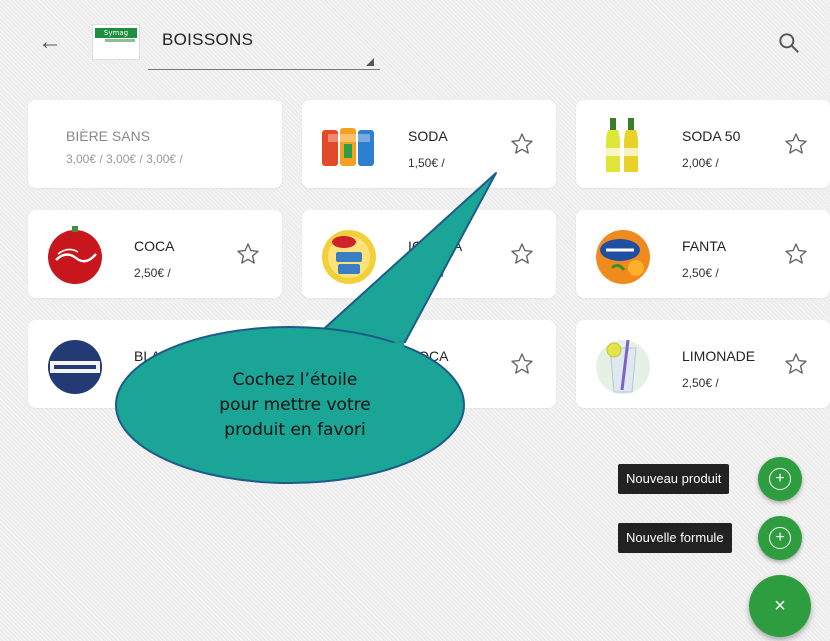  Describe the element at coordinates (780, 606) in the screenshot. I see `close-menu-button: ×` at that location.